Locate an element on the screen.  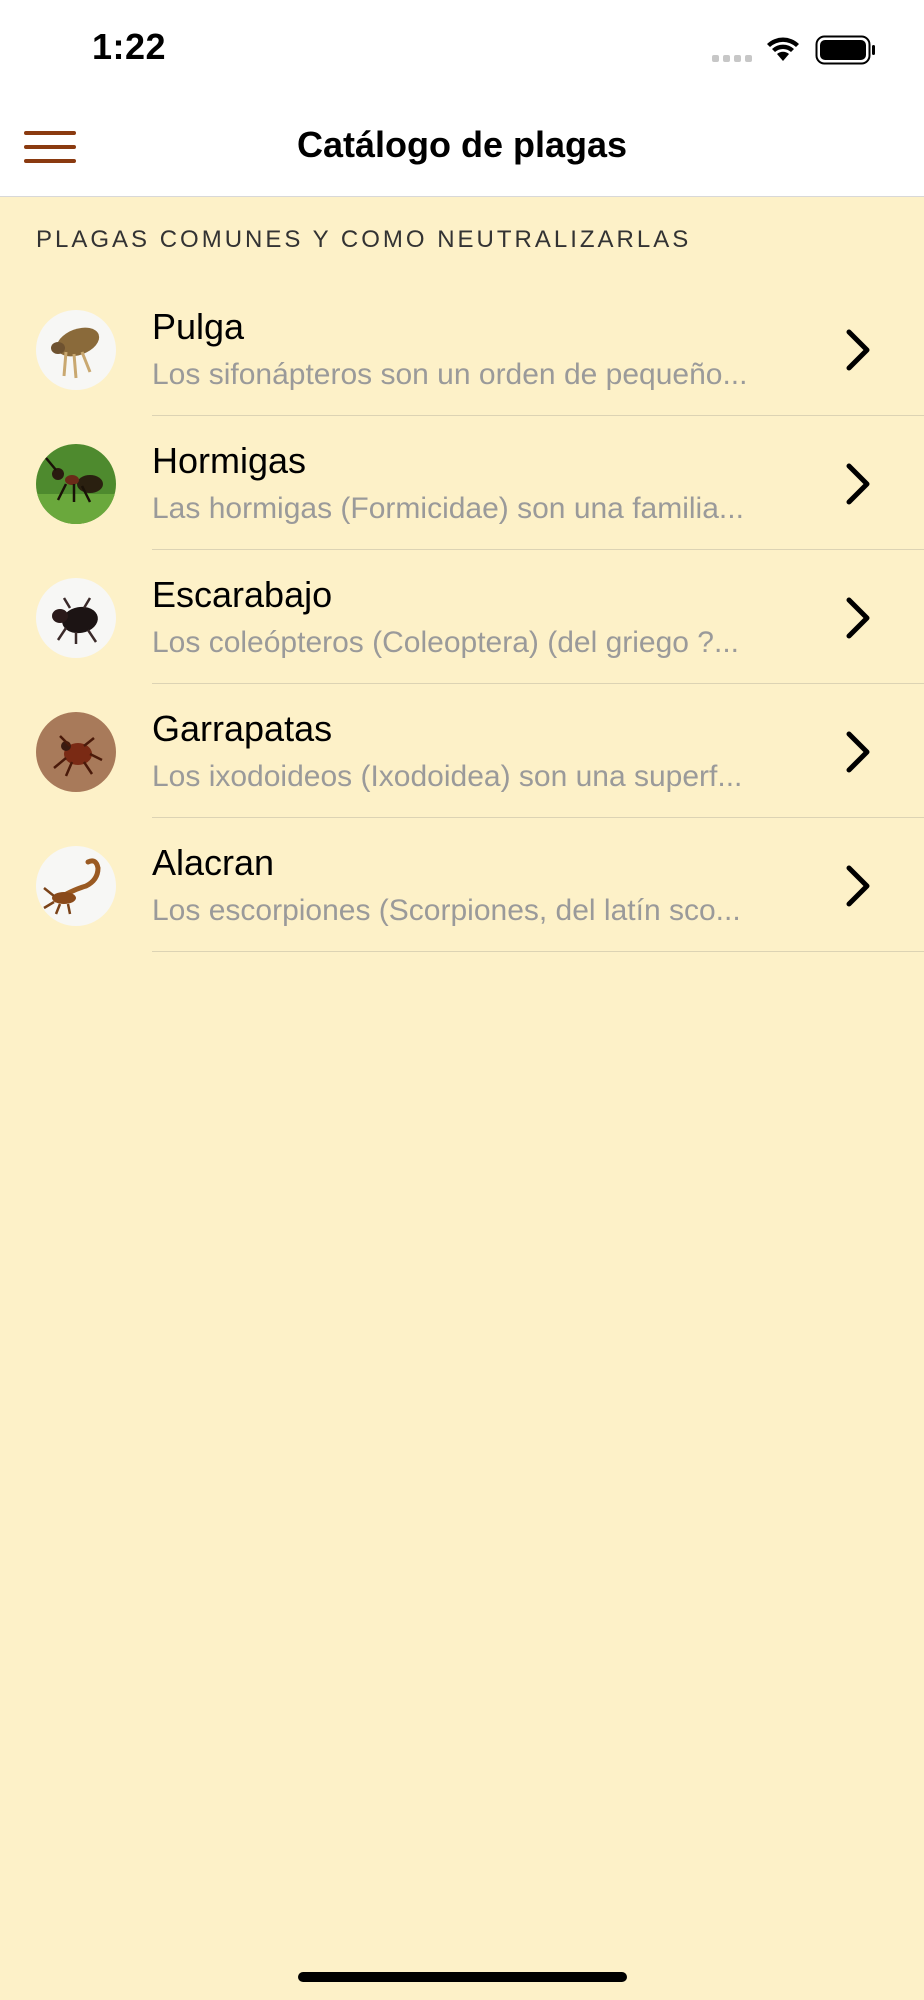
list-item-title: Garrapatas is located at coordinates (242, 728).